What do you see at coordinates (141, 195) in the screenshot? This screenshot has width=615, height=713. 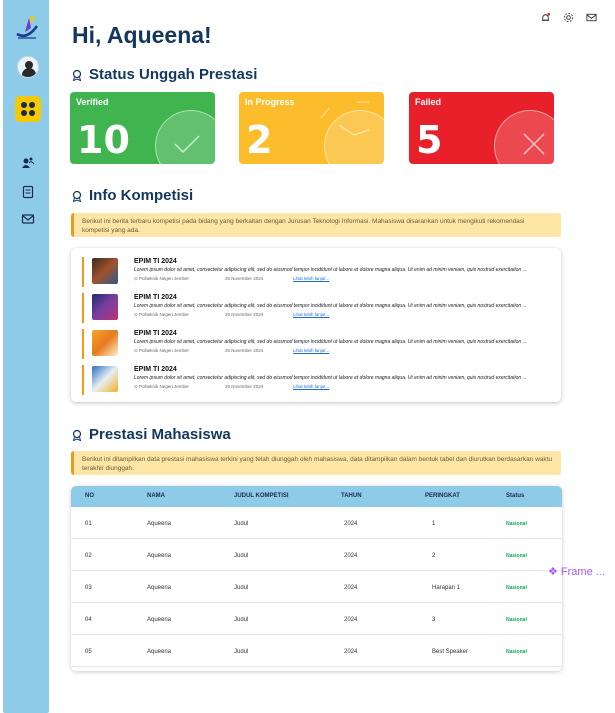 I see `info-title-text: Info Kompetisi` at bounding box center [141, 195].